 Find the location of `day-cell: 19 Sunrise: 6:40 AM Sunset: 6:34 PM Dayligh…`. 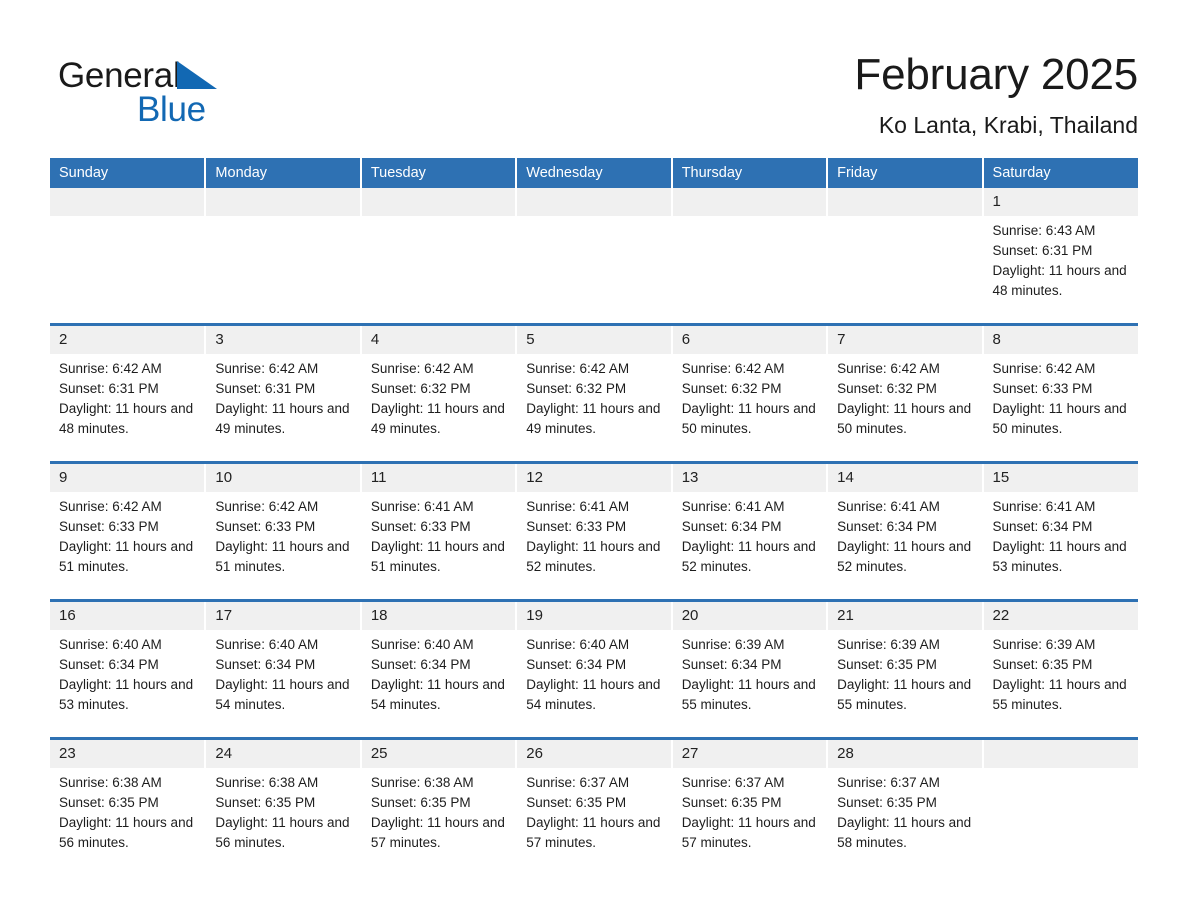

day-cell: 19 Sunrise: 6:40 AM Sunset: 6:34 PM Dayligh… is located at coordinates (594, 669).